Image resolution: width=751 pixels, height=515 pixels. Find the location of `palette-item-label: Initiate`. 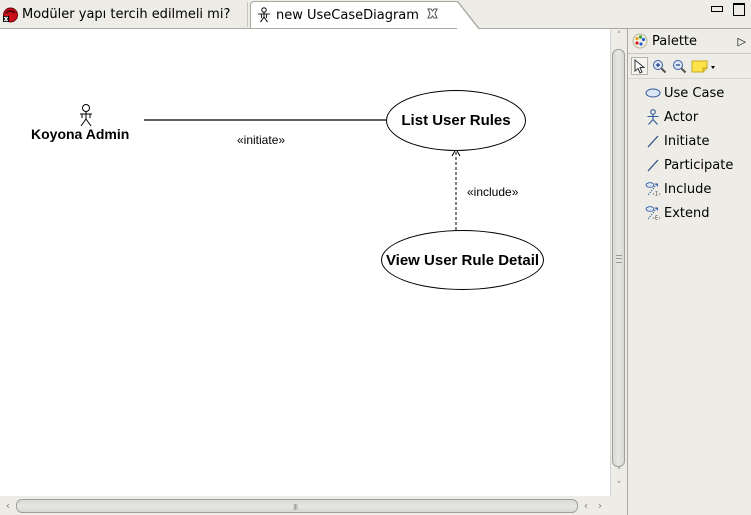

palette-item-label: Initiate is located at coordinates (687, 141).